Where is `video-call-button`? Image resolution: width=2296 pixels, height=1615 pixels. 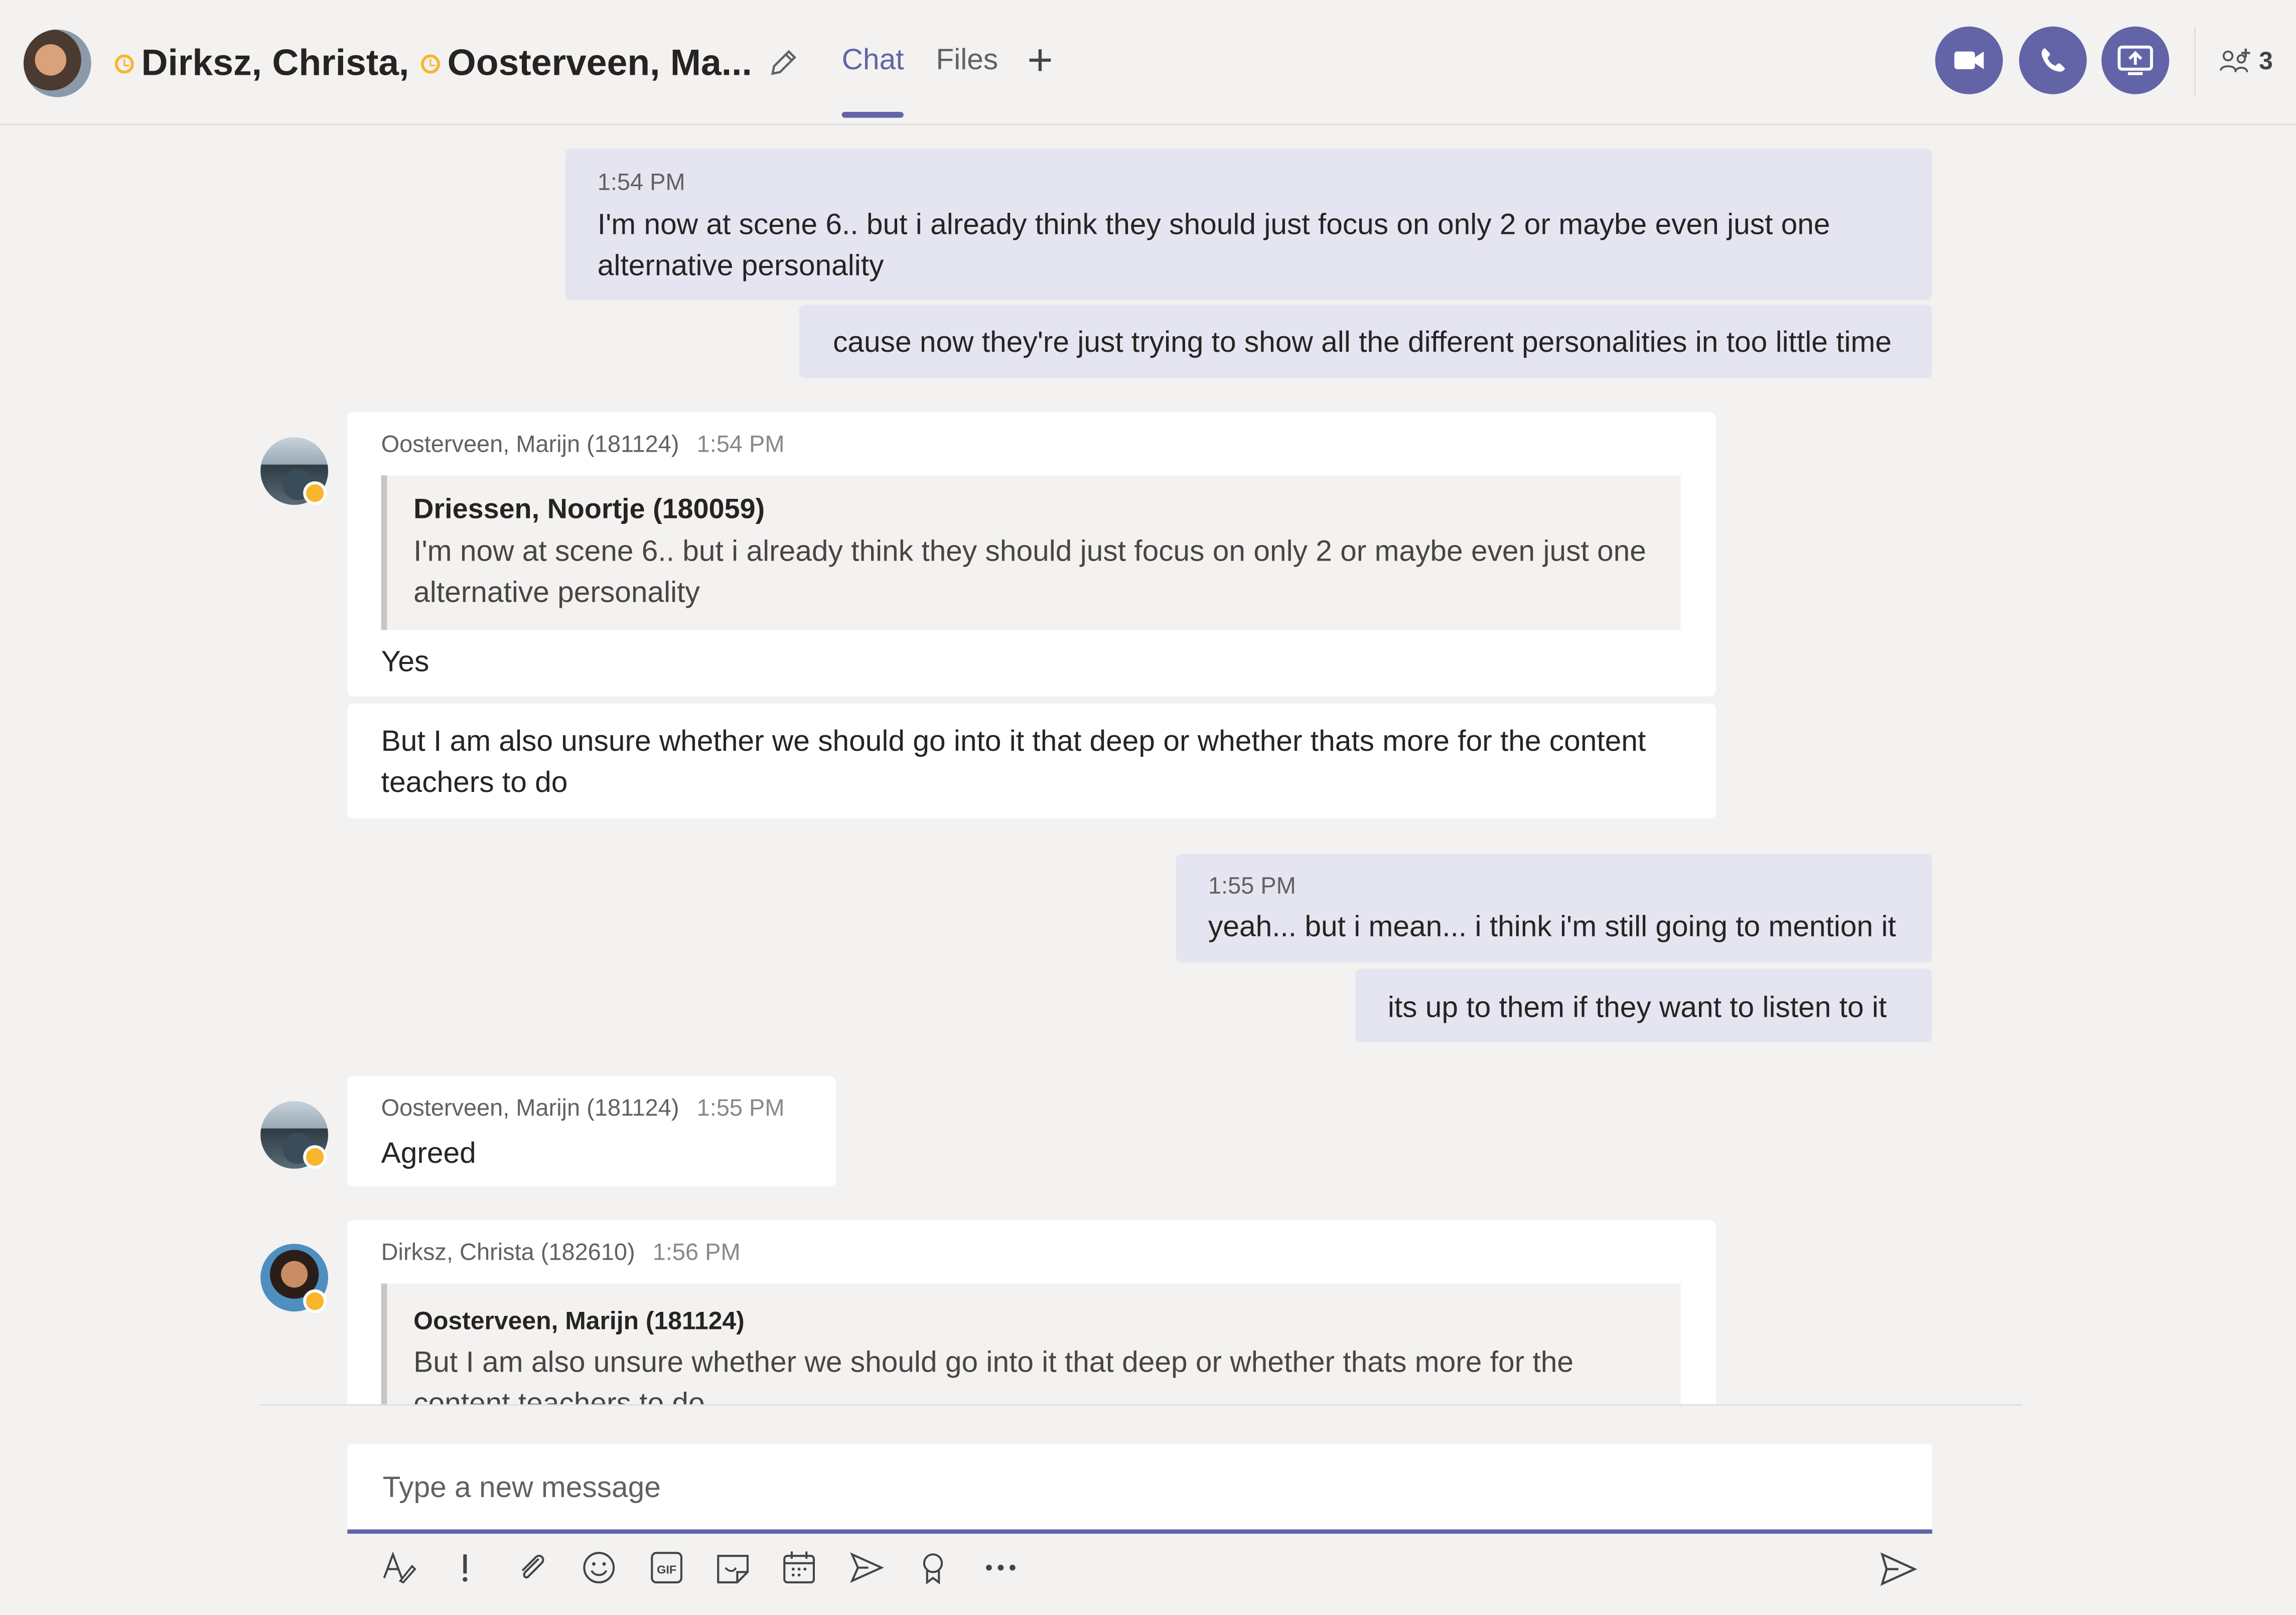 video-call-button is located at coordinates (1969, 60).